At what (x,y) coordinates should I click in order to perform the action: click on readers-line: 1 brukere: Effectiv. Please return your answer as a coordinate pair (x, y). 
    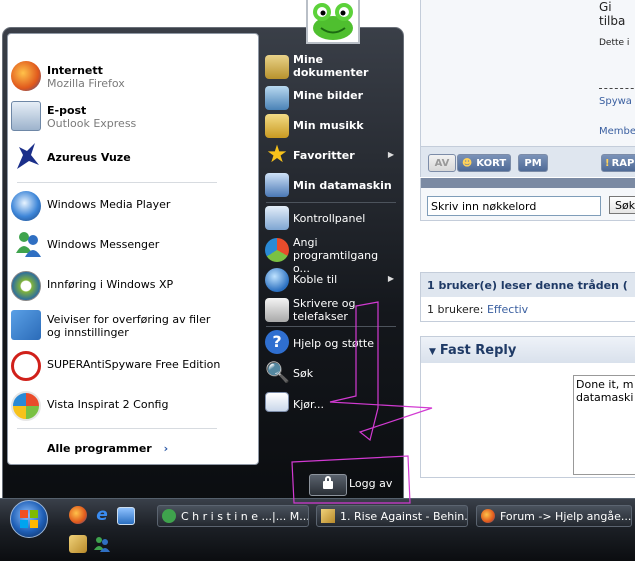
    Looking at the image, I should click on (477, 309).